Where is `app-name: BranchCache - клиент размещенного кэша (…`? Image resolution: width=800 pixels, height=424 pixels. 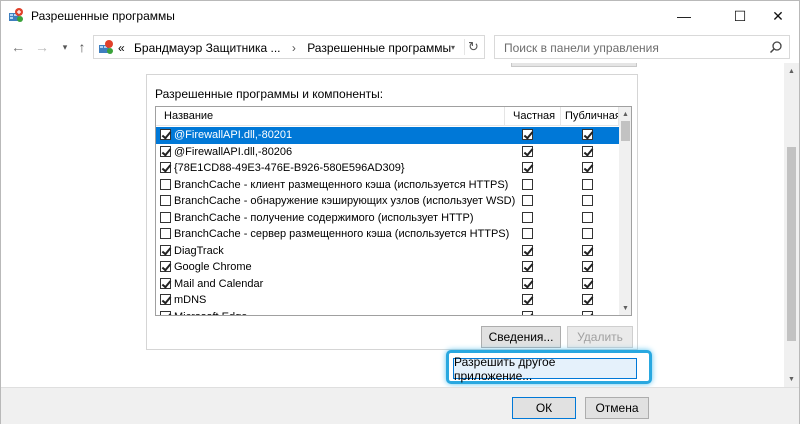 app-name: BranchCache - клиент размещенного кэша (… is located at coordinates (341, 184).